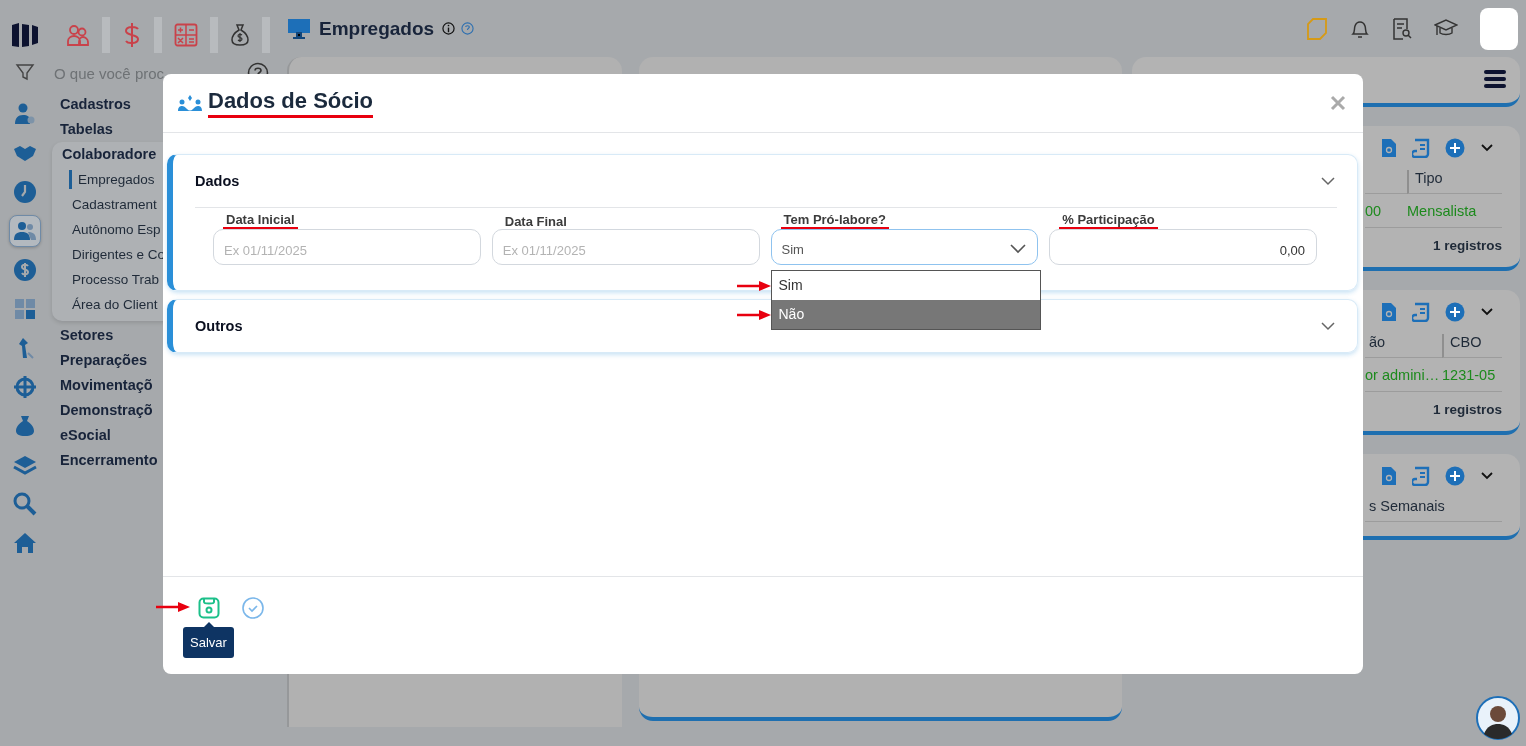  I want to click on clock-icon, so click(25, 192).